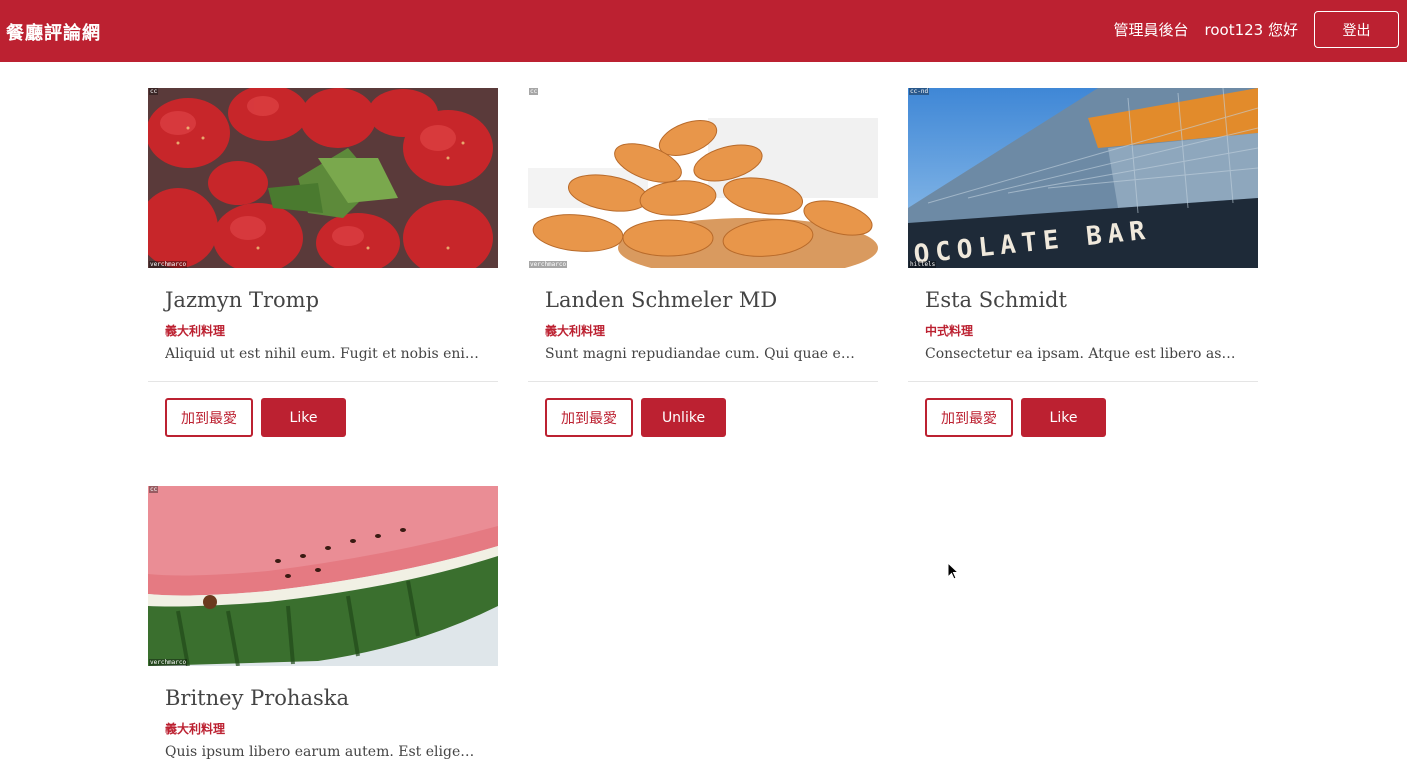 The width and height of the screenshot is (1407, 765). I want to click on restaurant-name: Jazmyn Tromp, so click(323, 300).